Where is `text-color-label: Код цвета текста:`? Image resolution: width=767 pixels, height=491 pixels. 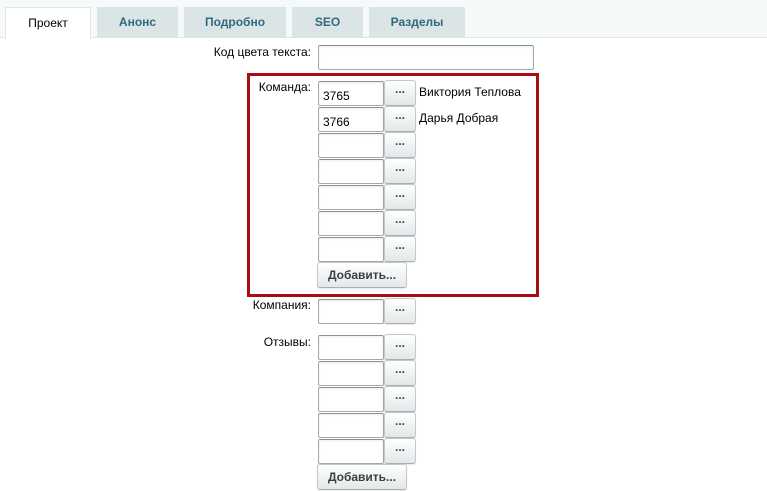 text-color-label: Код цвета текста: is located at coordinates (262, 52).